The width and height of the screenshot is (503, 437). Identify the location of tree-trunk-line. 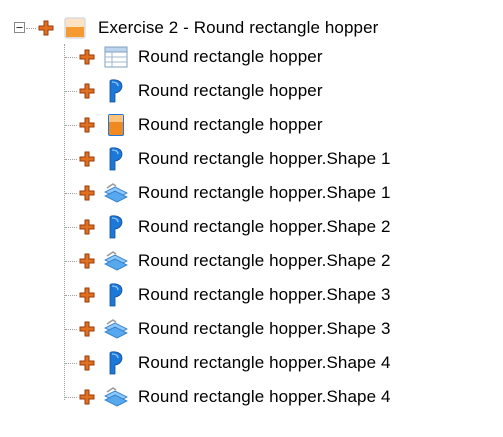
(64, 222).